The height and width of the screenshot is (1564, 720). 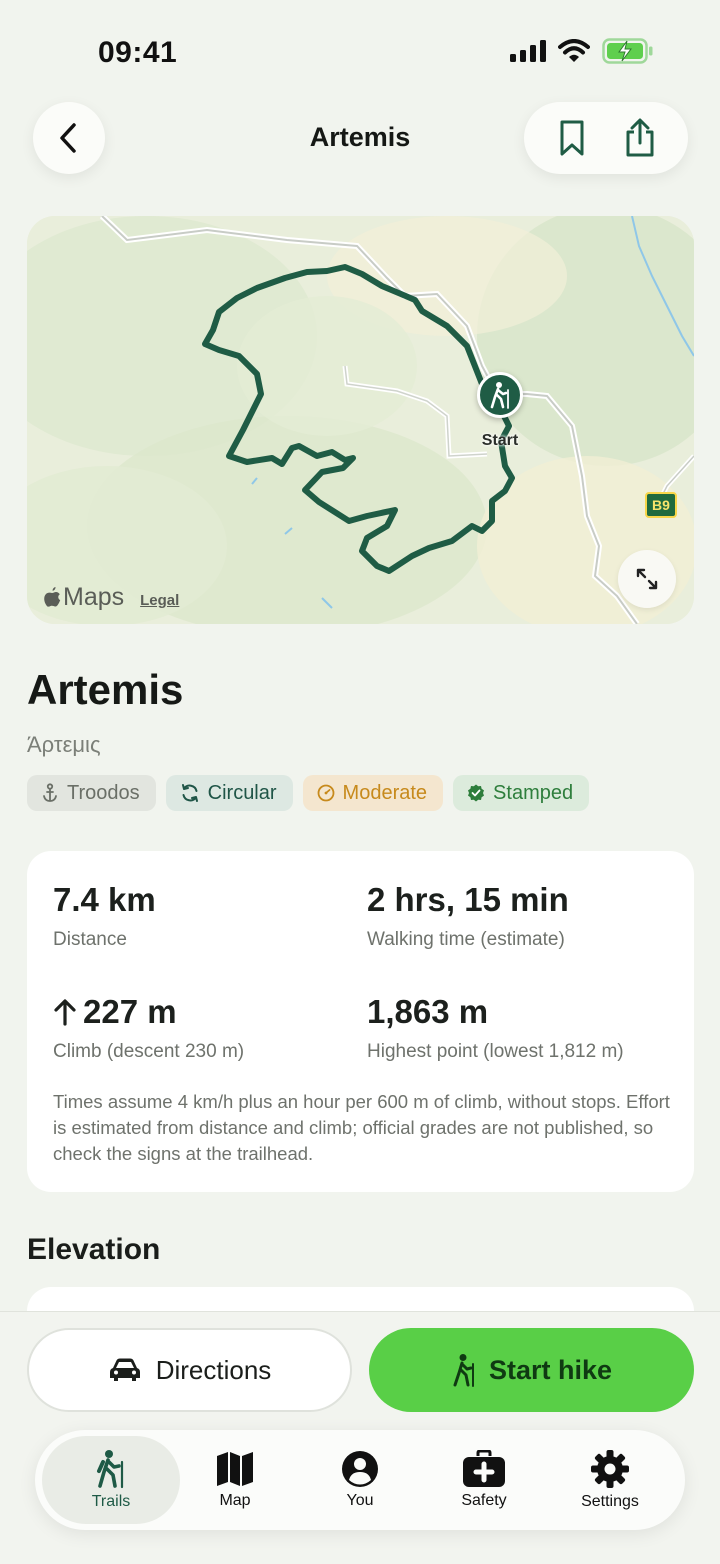 I want to click on gauge-icon, so click(x=325, y=793).